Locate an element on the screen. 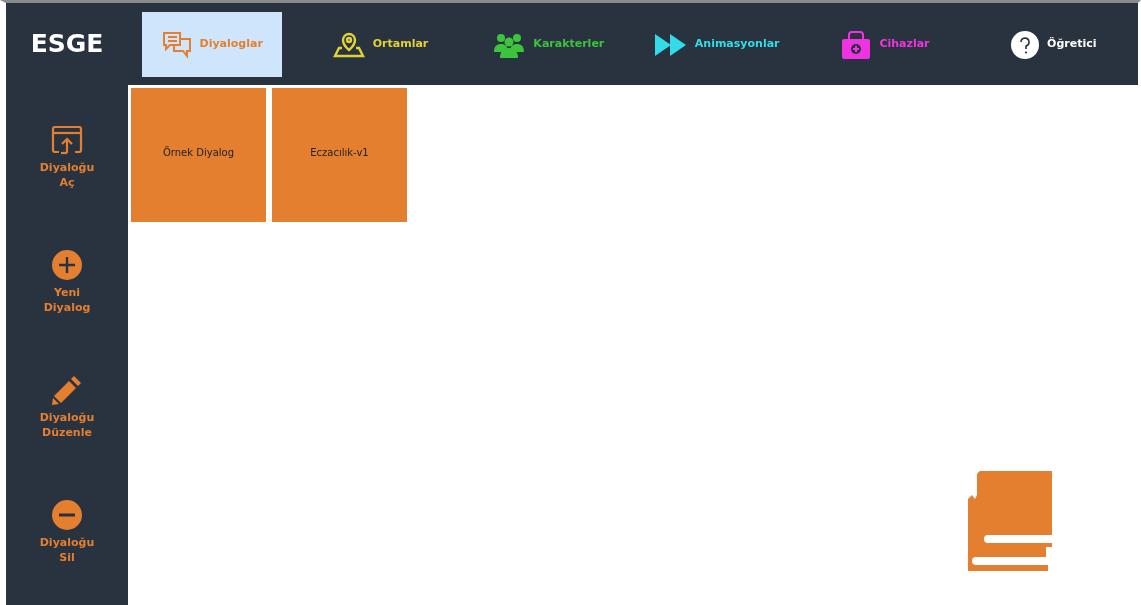 This screenshot has width=1141, height=605. map-pin-icon is located at coordinates (348, 44).